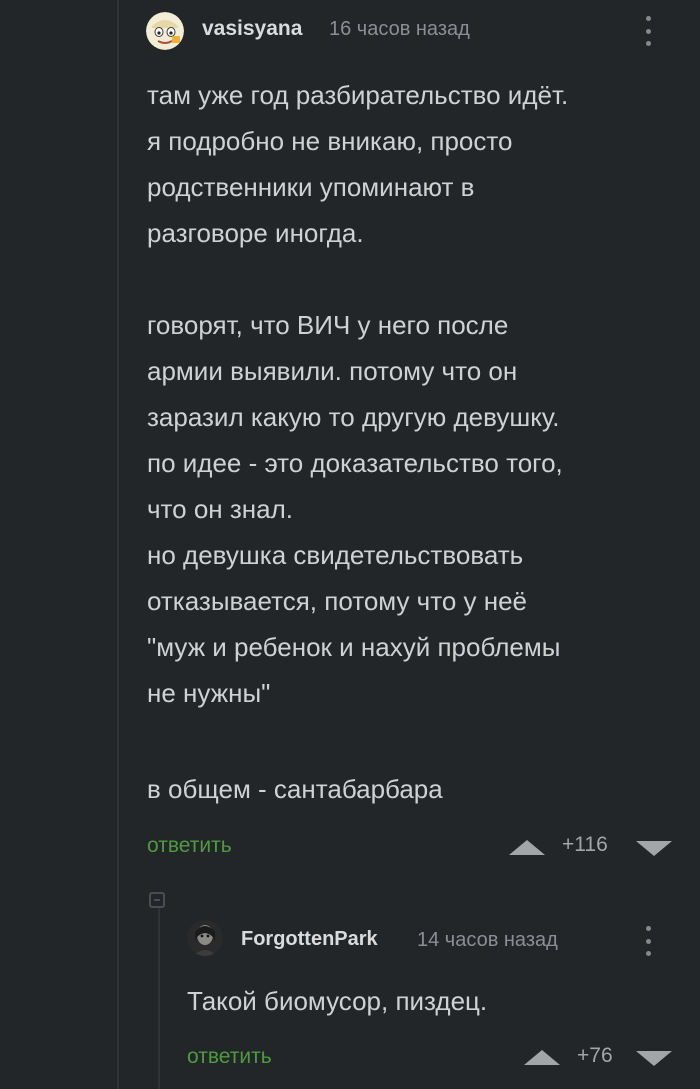 Image resolution: width=700 pixels, height=1089 pixels. What do you see at coordinates (159, 997) in the screenshot?
I see `thread-line-reply` at bounding box center [159, 997].